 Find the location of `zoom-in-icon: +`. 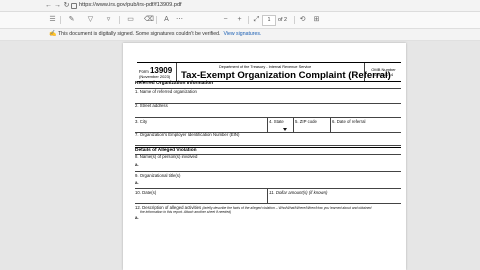

zoom-in-icon: + is located at coordinates (239, 20).